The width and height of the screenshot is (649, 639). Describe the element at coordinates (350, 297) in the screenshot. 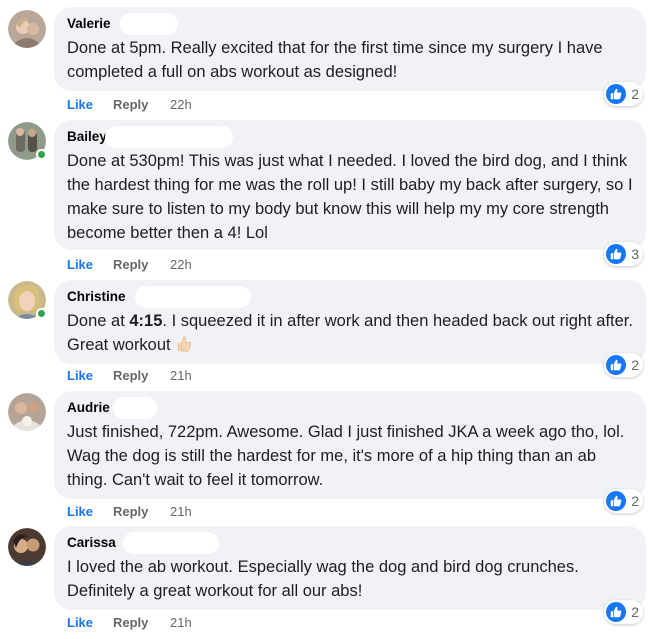

I see `comment-author: Christine` at that location.